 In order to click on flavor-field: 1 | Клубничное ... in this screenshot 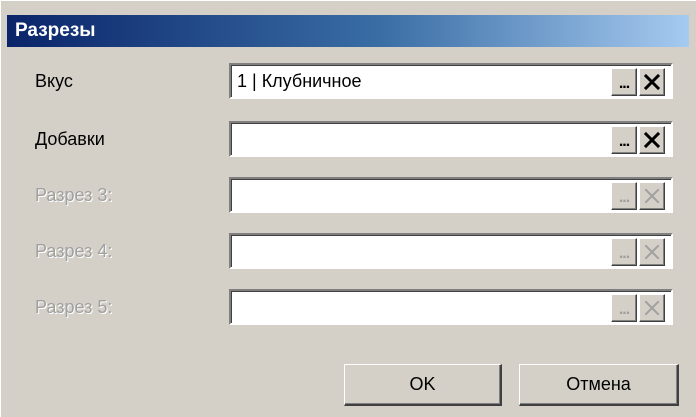, I will do `click(451, 81)`.